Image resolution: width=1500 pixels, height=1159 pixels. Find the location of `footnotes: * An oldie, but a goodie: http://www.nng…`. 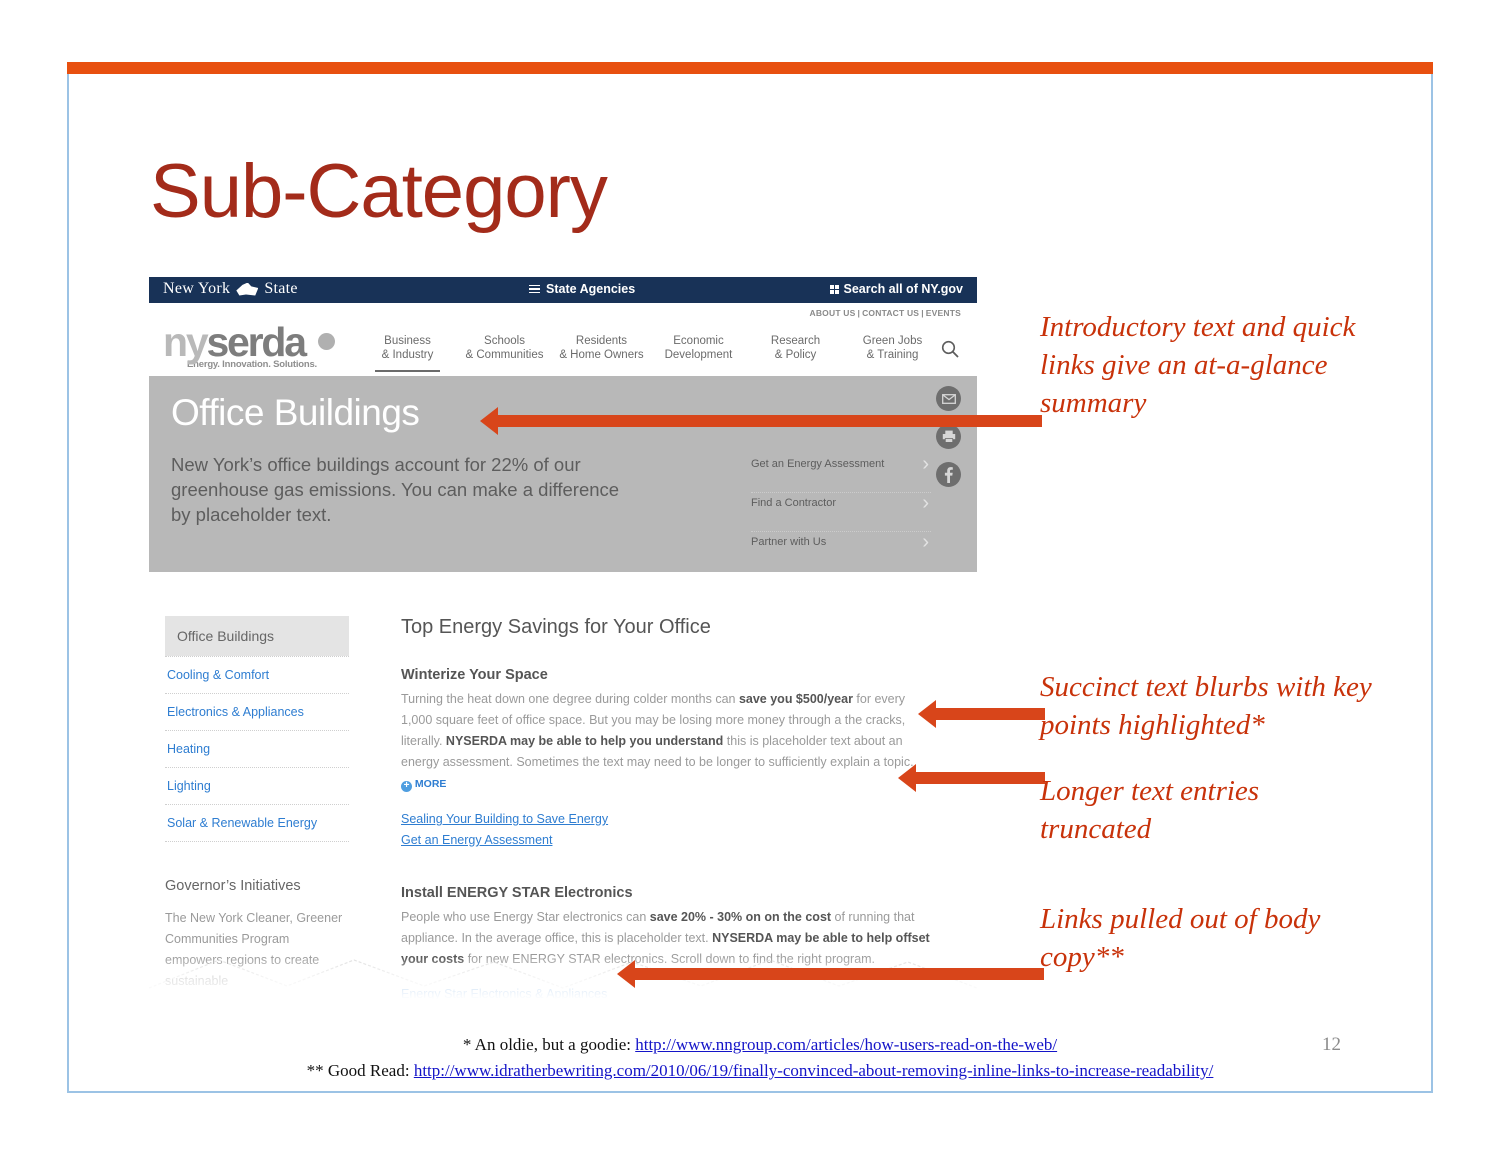

footnotes: * An oldie, but a goodie: http://www.nng… is located at coordinates (760, 1058).